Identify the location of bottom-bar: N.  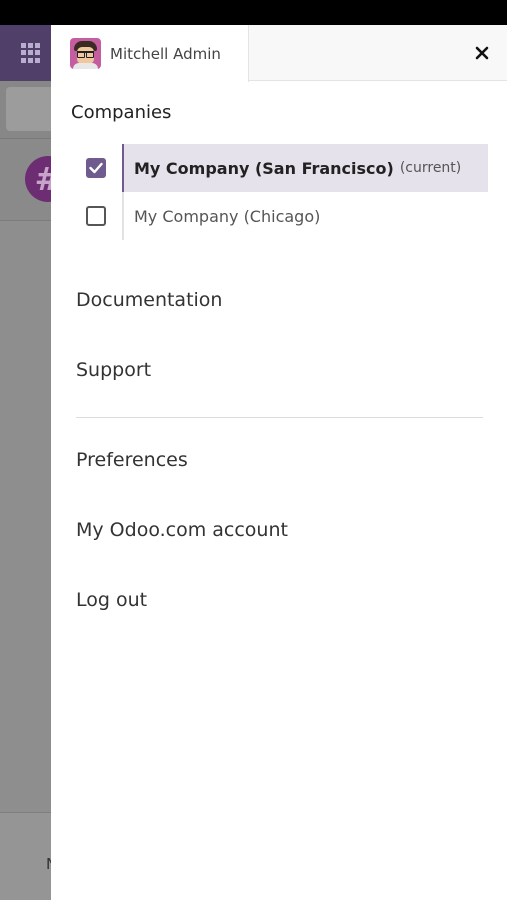
(25, 856).